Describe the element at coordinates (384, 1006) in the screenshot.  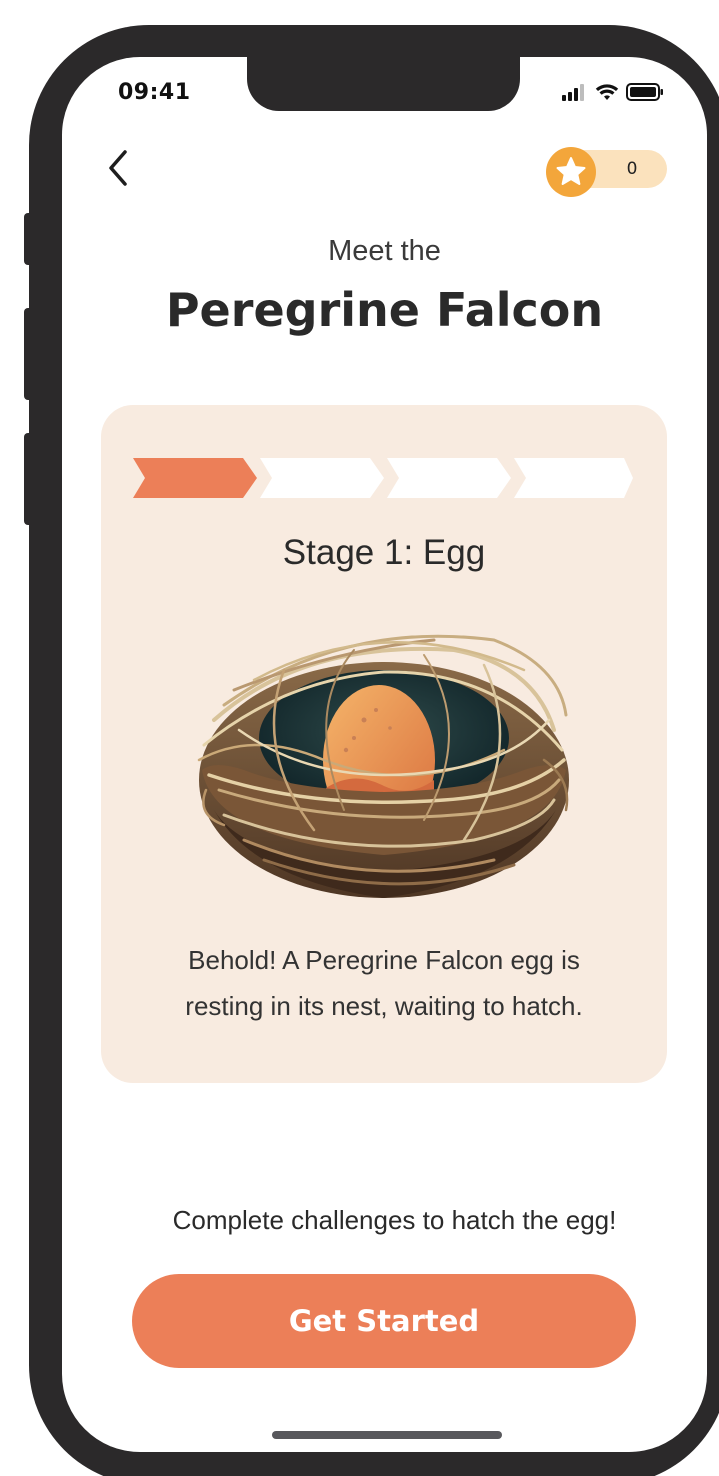
I see `stage-description-line: resting in its nest, waiting to hatch.` at that location.